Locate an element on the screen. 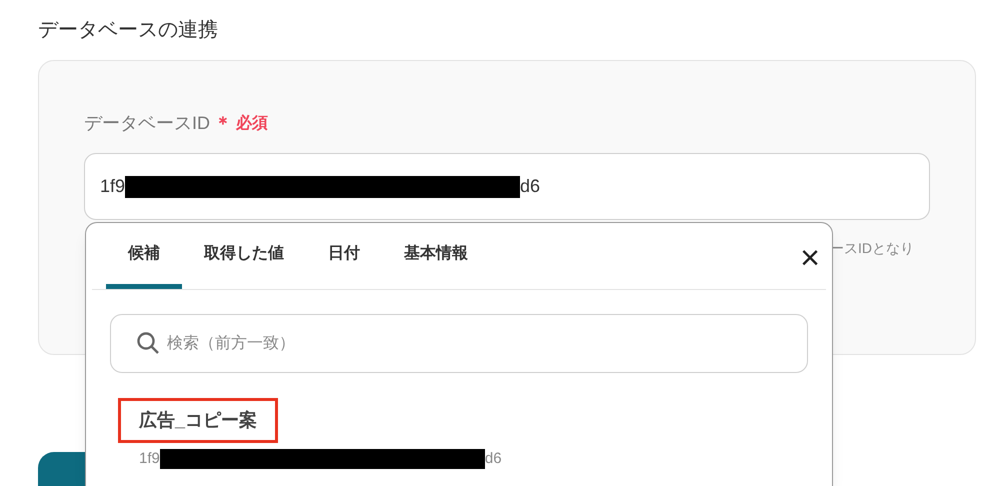 The height and width of the screenshot is (486, 990). tab: 取得した値 is located at coordinates (244, 256).